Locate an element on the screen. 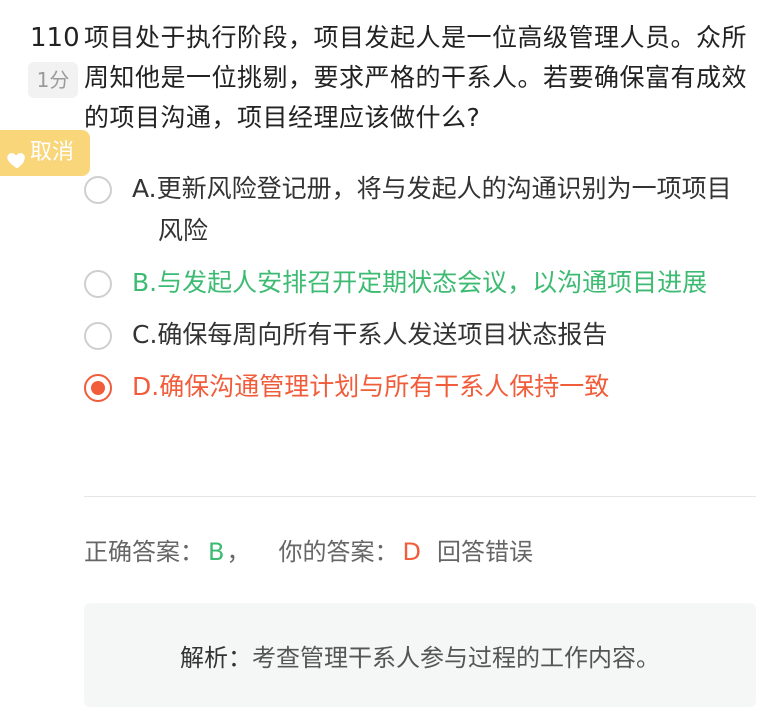  radio-selected-icon is located at coordinates (98, 388).